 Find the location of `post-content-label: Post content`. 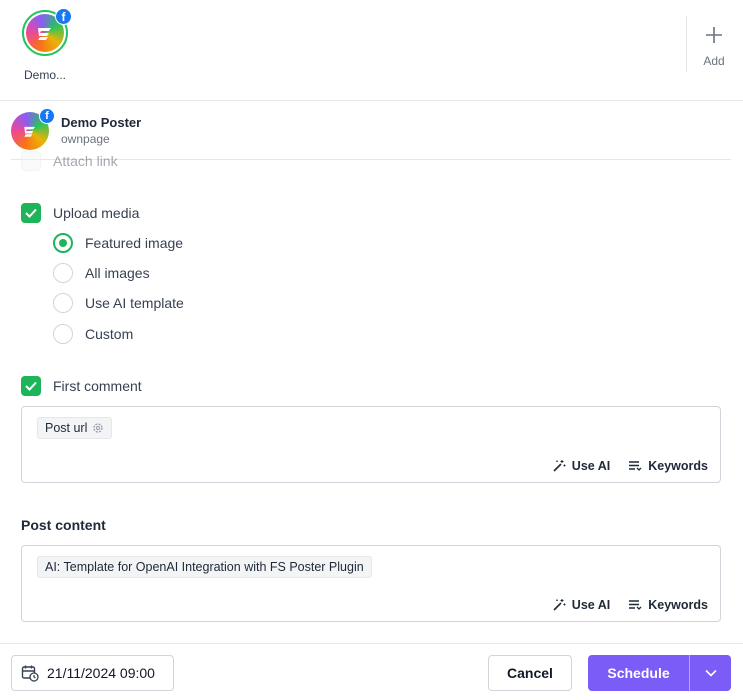

post-content-label: Post content is located at coordinates (63, 525).